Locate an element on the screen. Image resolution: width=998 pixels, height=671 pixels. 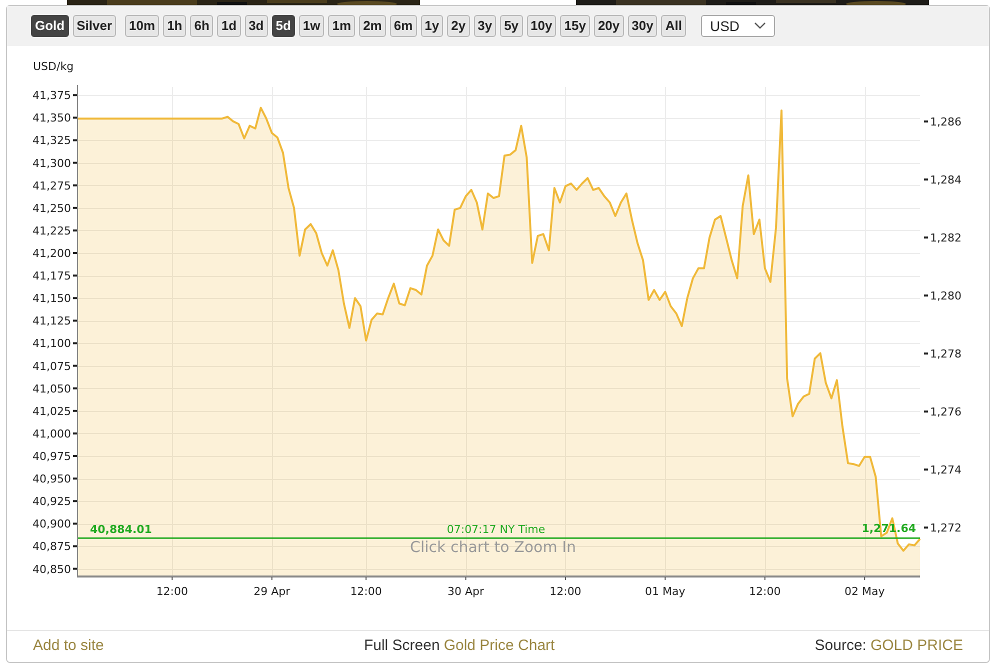
chart-link: Gold Price Chart is located at coordinates (499, 646).